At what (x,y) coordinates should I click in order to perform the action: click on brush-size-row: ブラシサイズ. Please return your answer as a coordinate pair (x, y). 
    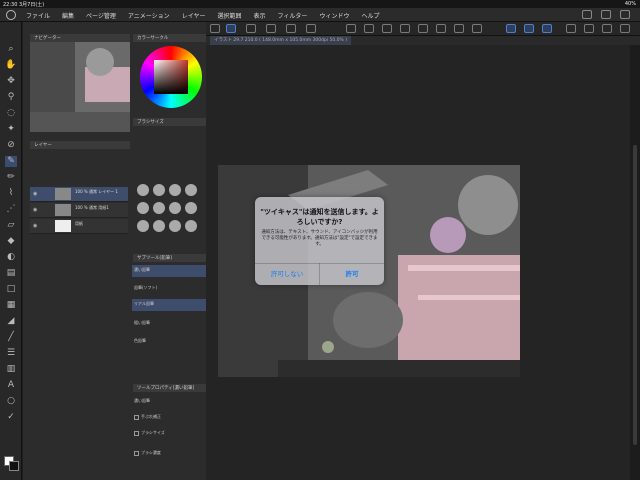
    Looking at the image, I should click on (169, 433).